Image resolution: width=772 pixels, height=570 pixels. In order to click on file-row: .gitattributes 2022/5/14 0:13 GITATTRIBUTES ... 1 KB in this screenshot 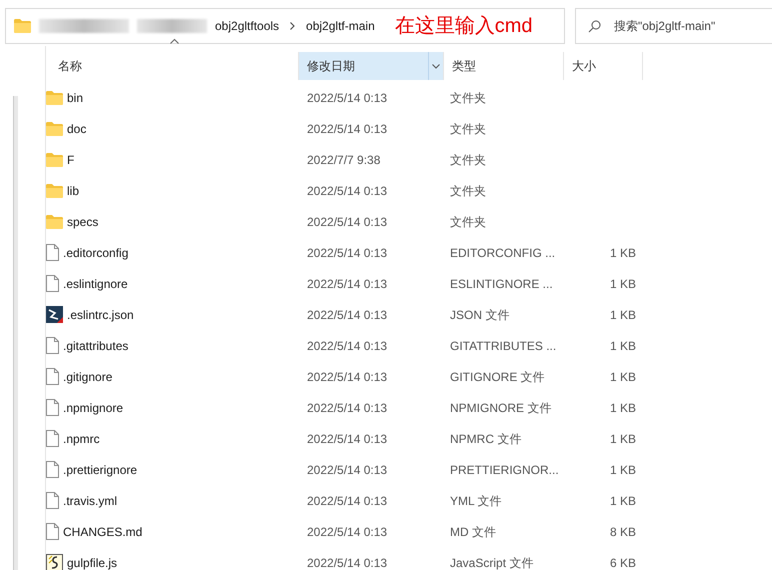, I will do `click(409, 345)`.